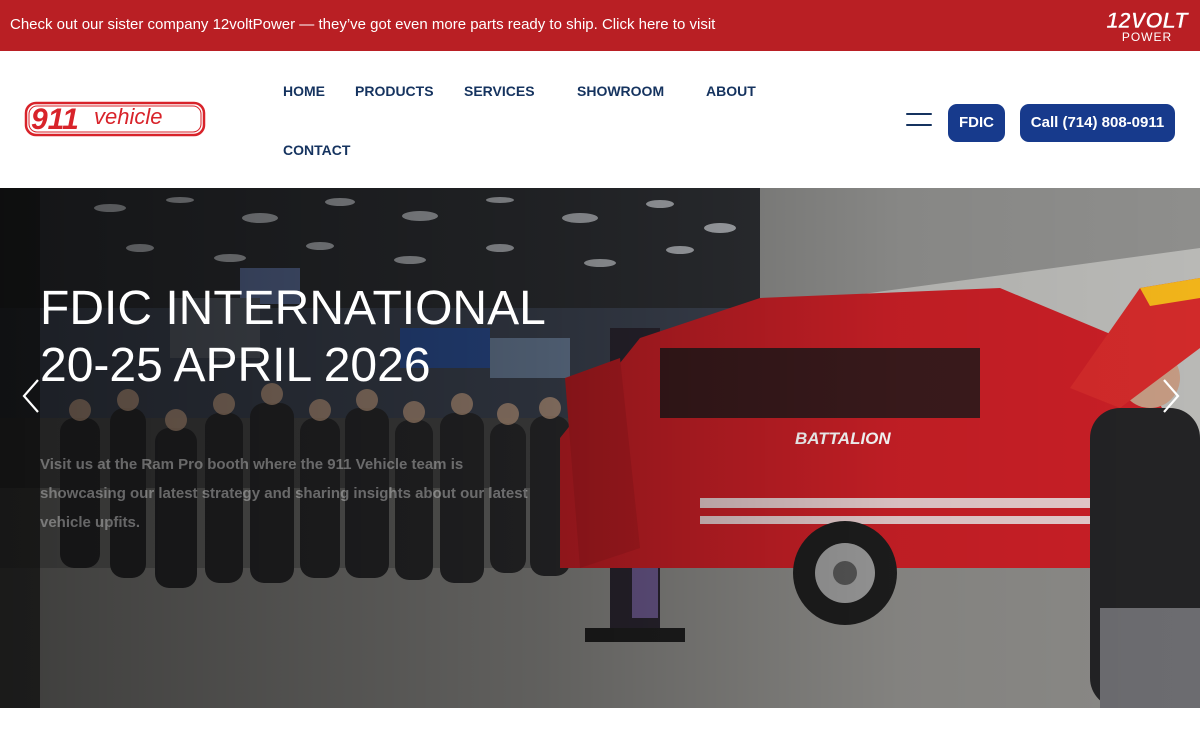 The image size is (1200, 750). Describe the element at coordinates (976, 123) in the screenshot. I see `fdic-button: FDIC` at that location.